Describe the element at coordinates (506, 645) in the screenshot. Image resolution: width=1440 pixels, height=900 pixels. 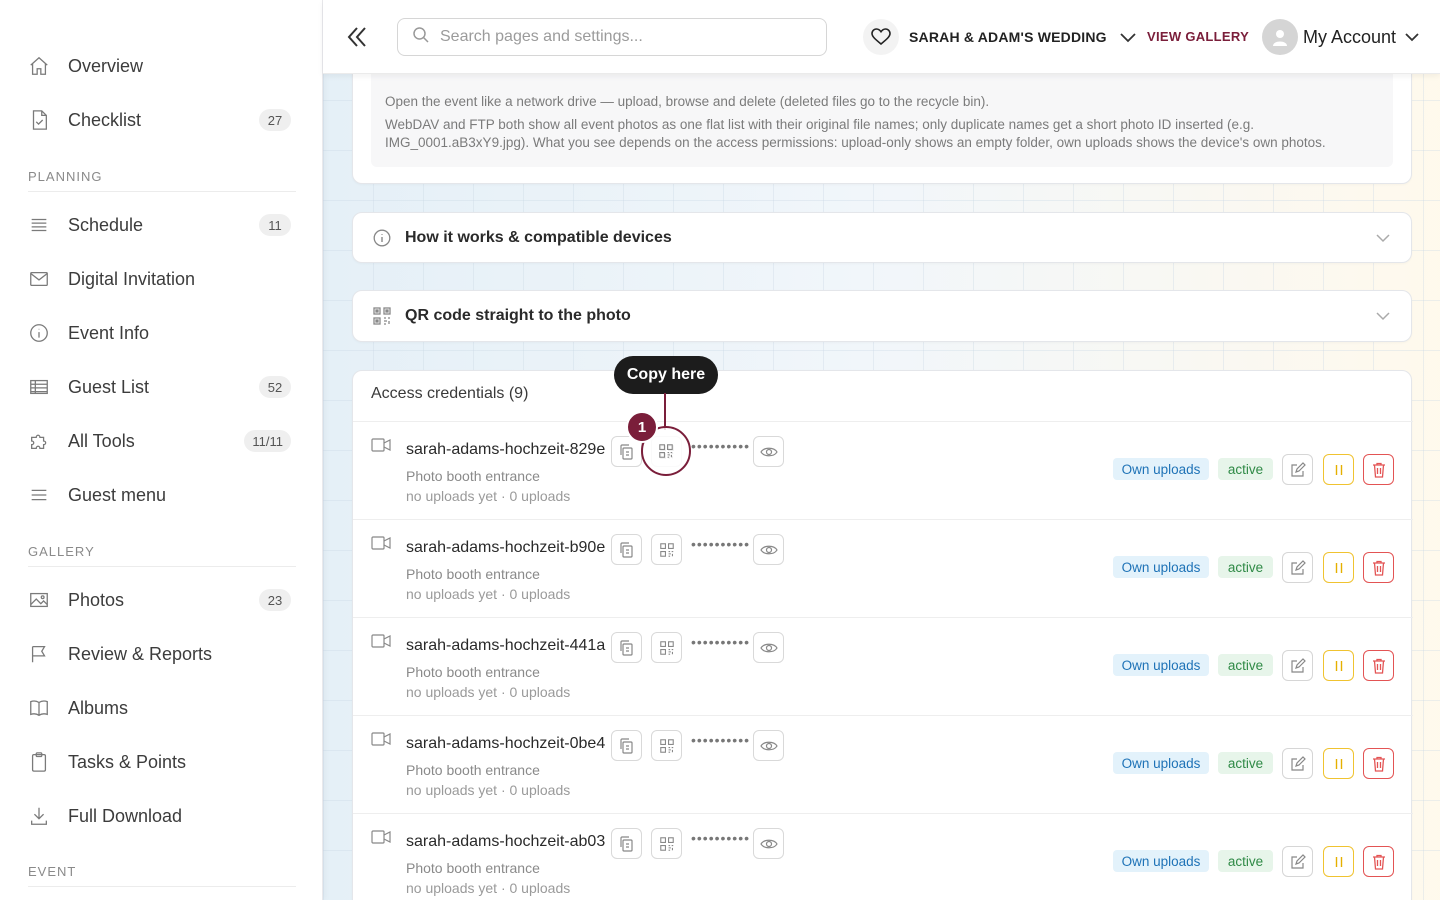
I see `credential-username: sarah-adams-hochzeit-441a` at that location.